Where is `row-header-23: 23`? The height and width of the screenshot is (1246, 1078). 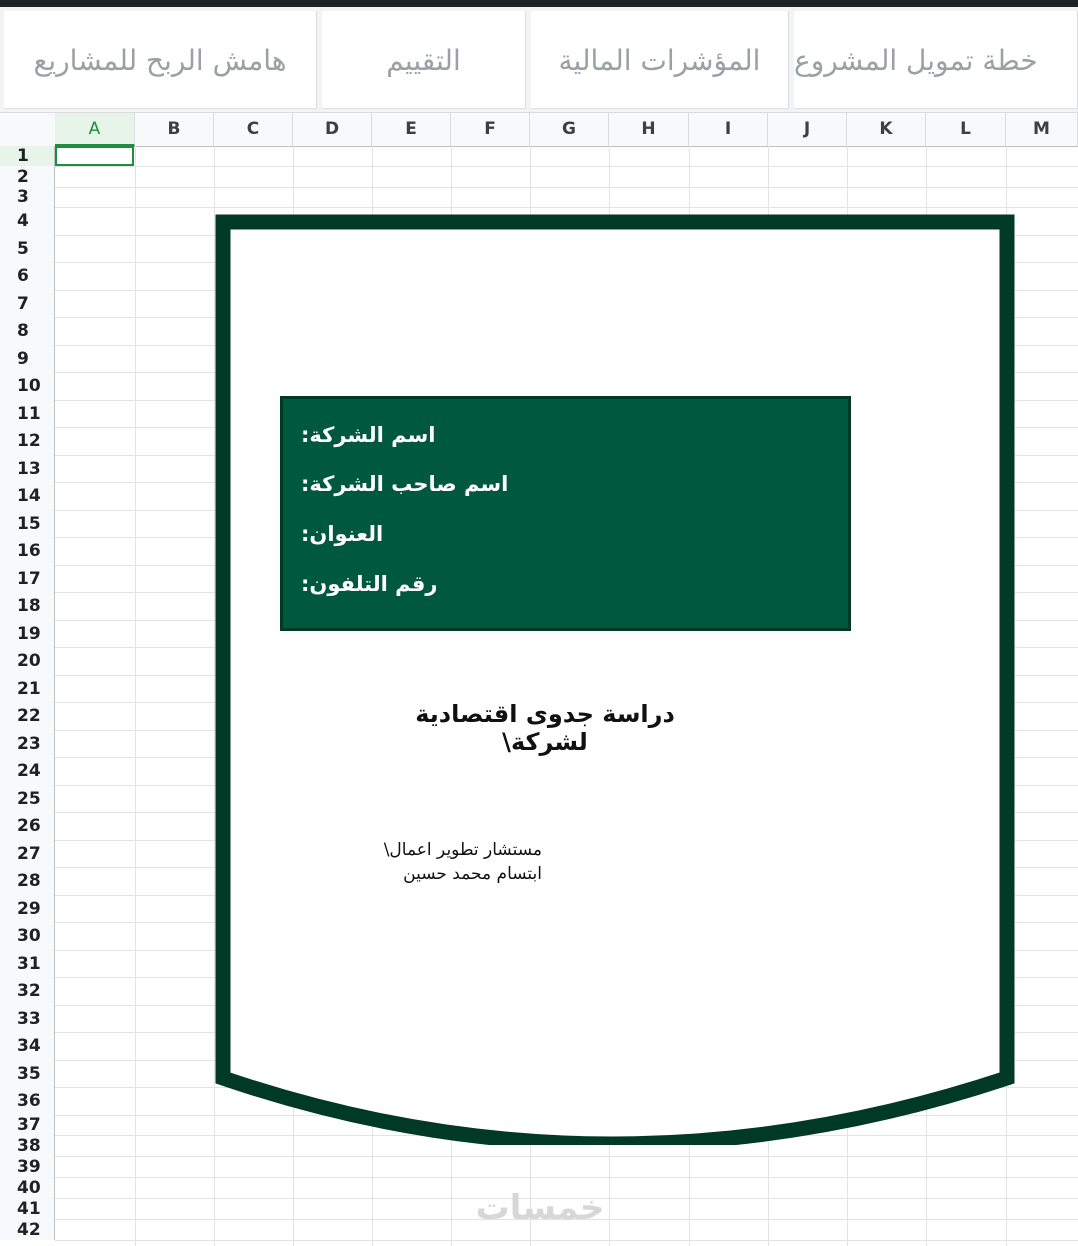 row-header-23: 23 is located at coordinates (27, 743).